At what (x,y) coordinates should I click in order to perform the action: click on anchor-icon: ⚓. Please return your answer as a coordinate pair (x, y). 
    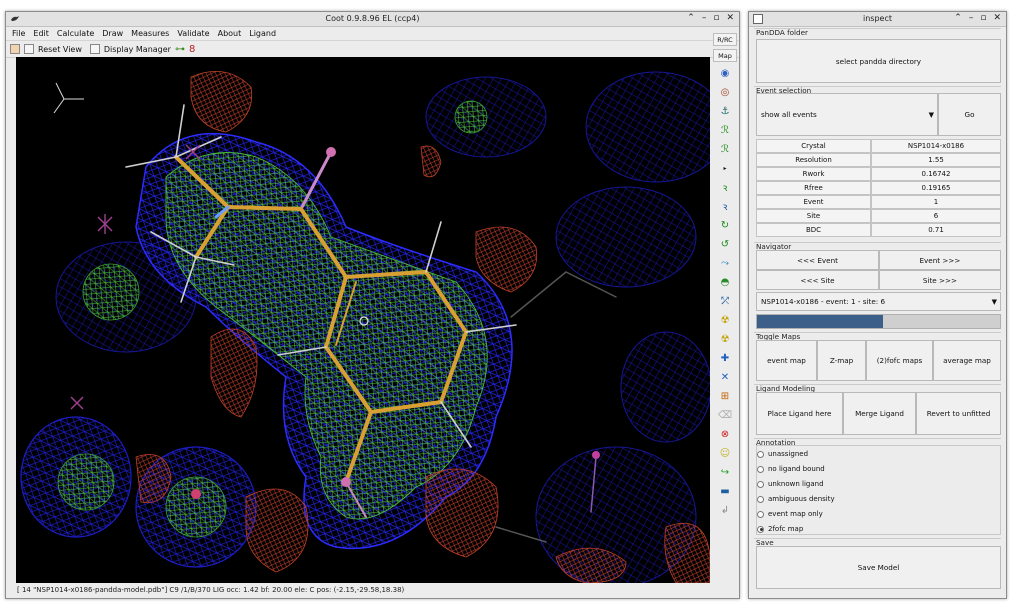
    Looking at the image, I should click on (725, 111).